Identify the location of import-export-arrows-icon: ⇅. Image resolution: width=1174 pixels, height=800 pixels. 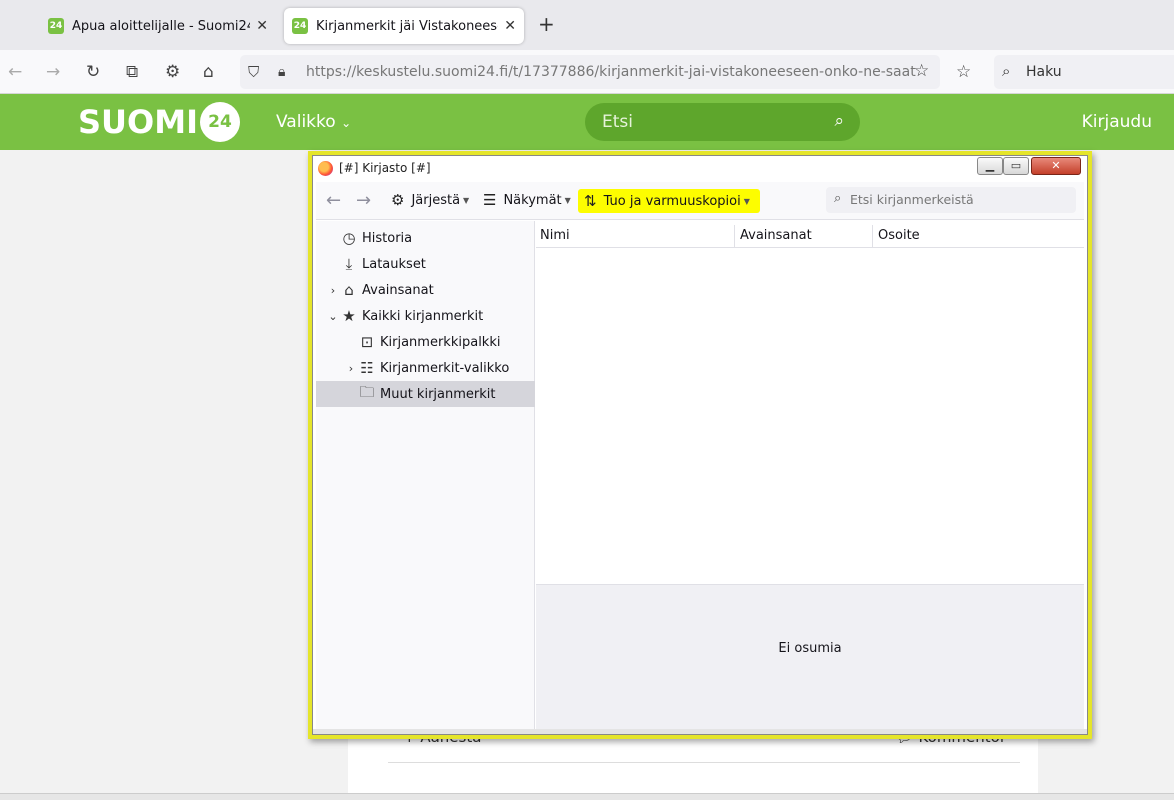
(590, 201).